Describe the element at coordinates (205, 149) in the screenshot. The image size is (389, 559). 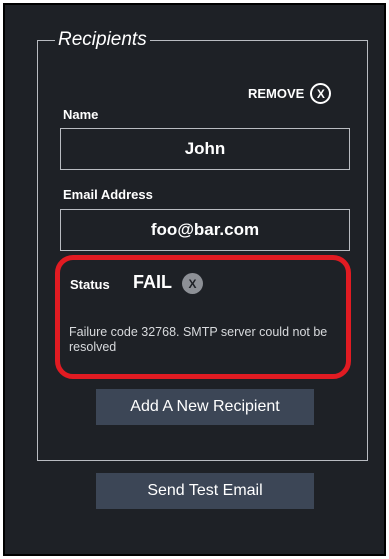
I see `name-field: John` at that location.